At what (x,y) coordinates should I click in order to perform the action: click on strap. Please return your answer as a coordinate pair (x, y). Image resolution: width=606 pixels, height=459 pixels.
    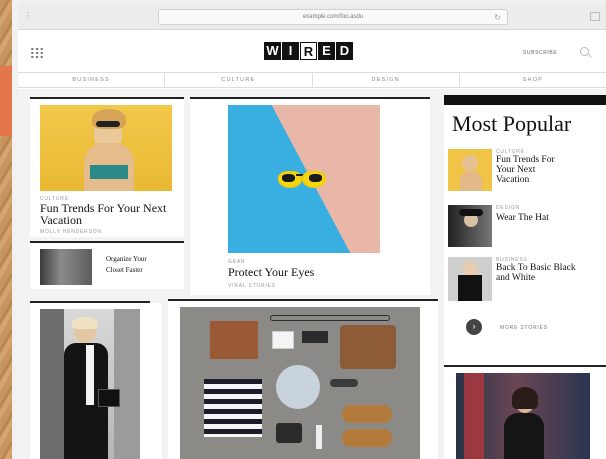
    Looking at the image, I should click on (330, 318).